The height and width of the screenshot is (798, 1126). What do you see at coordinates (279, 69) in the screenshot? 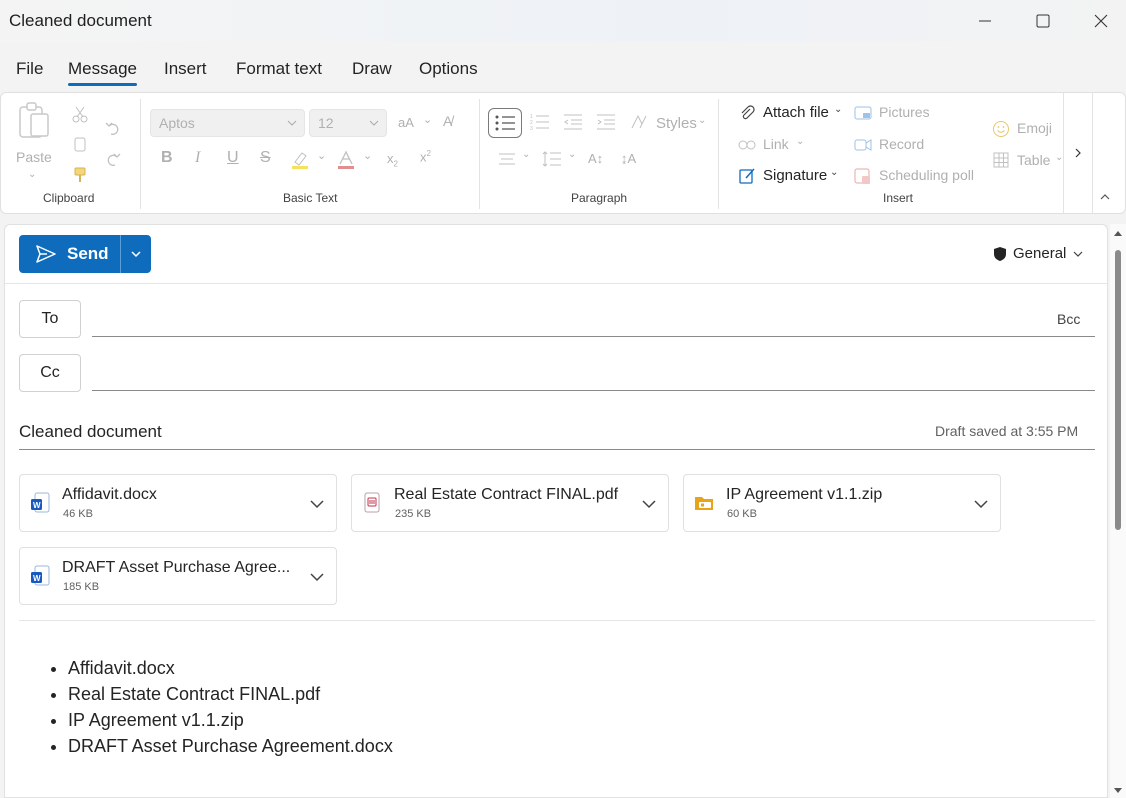
I see `tab-format-text: Format text` at bounding box center [279, 69].